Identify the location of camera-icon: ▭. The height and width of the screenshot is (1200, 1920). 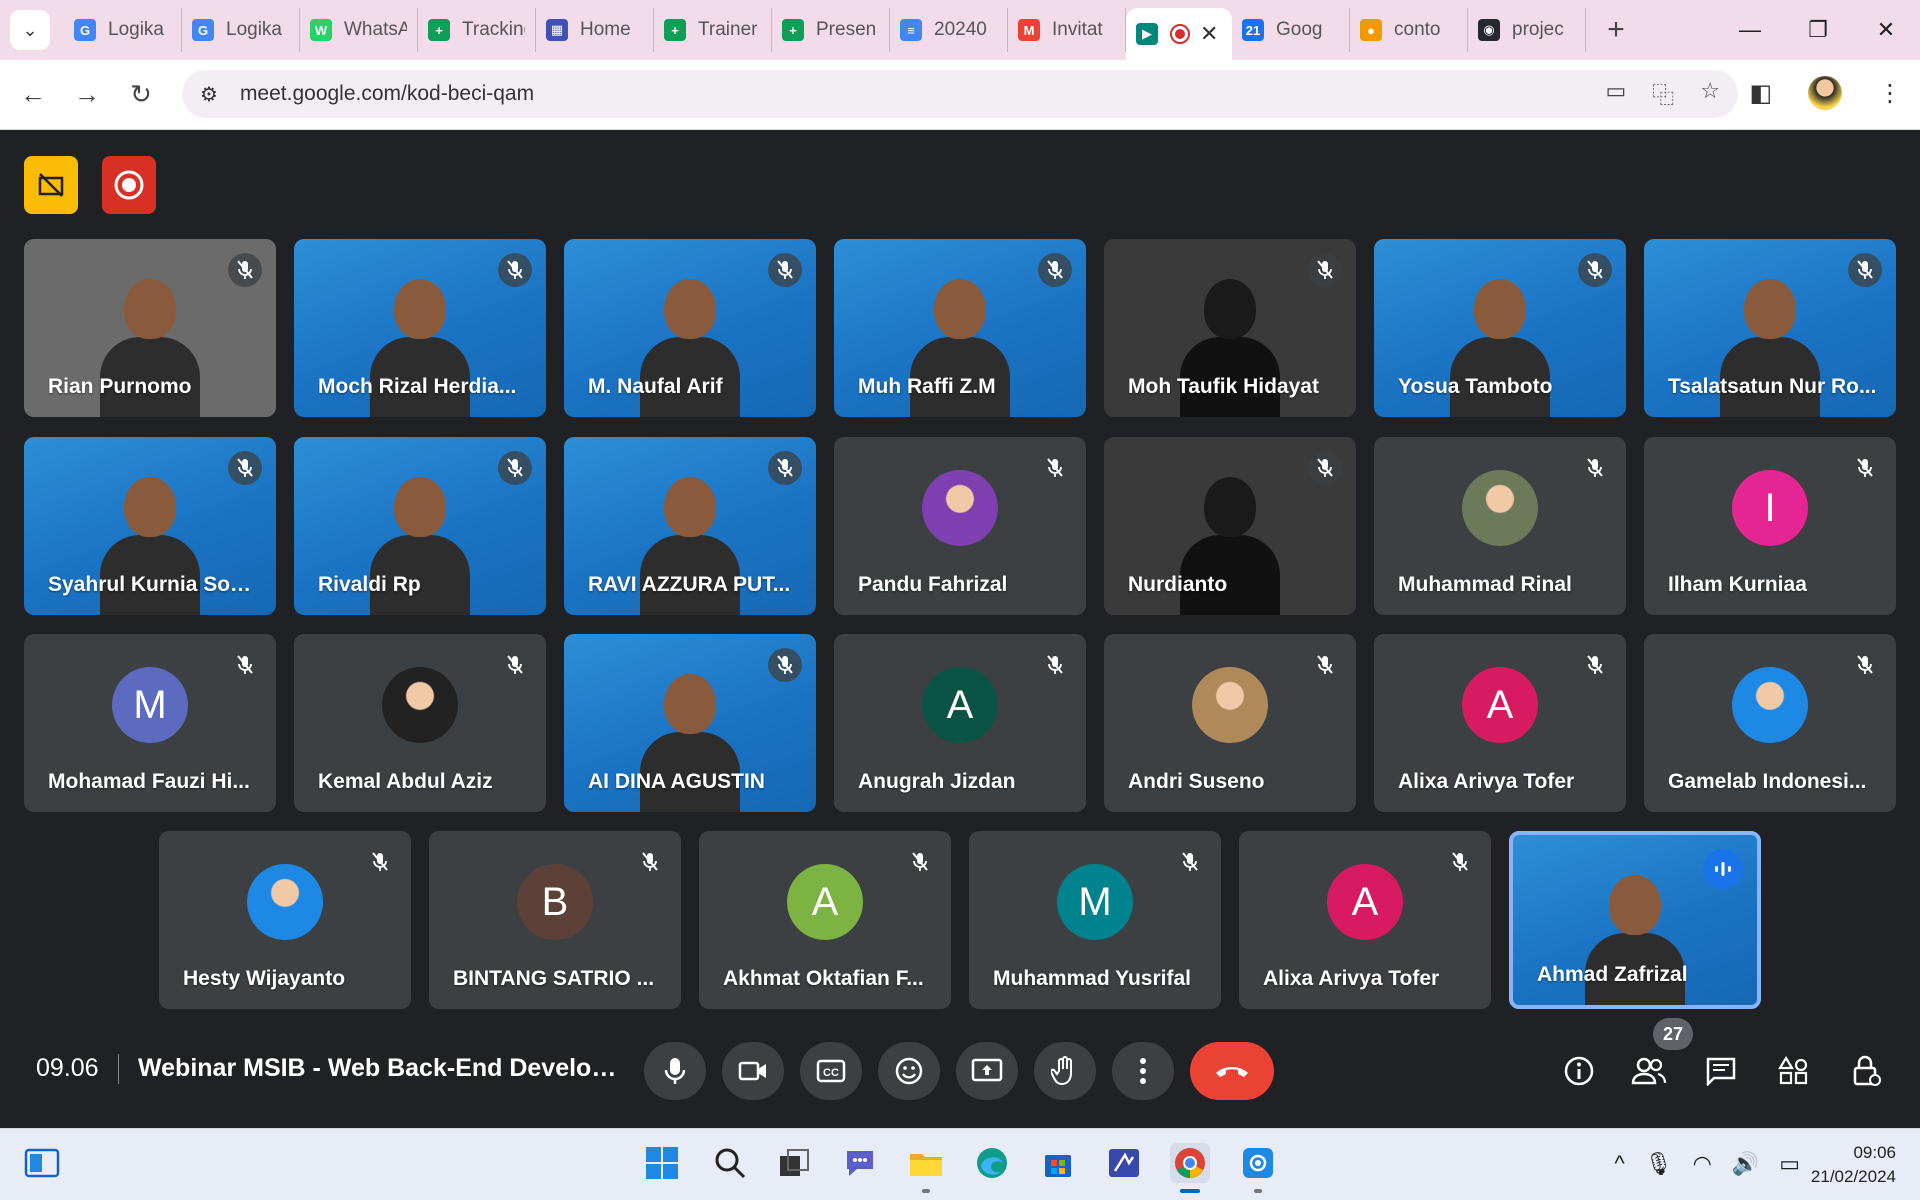
(1615, 94).